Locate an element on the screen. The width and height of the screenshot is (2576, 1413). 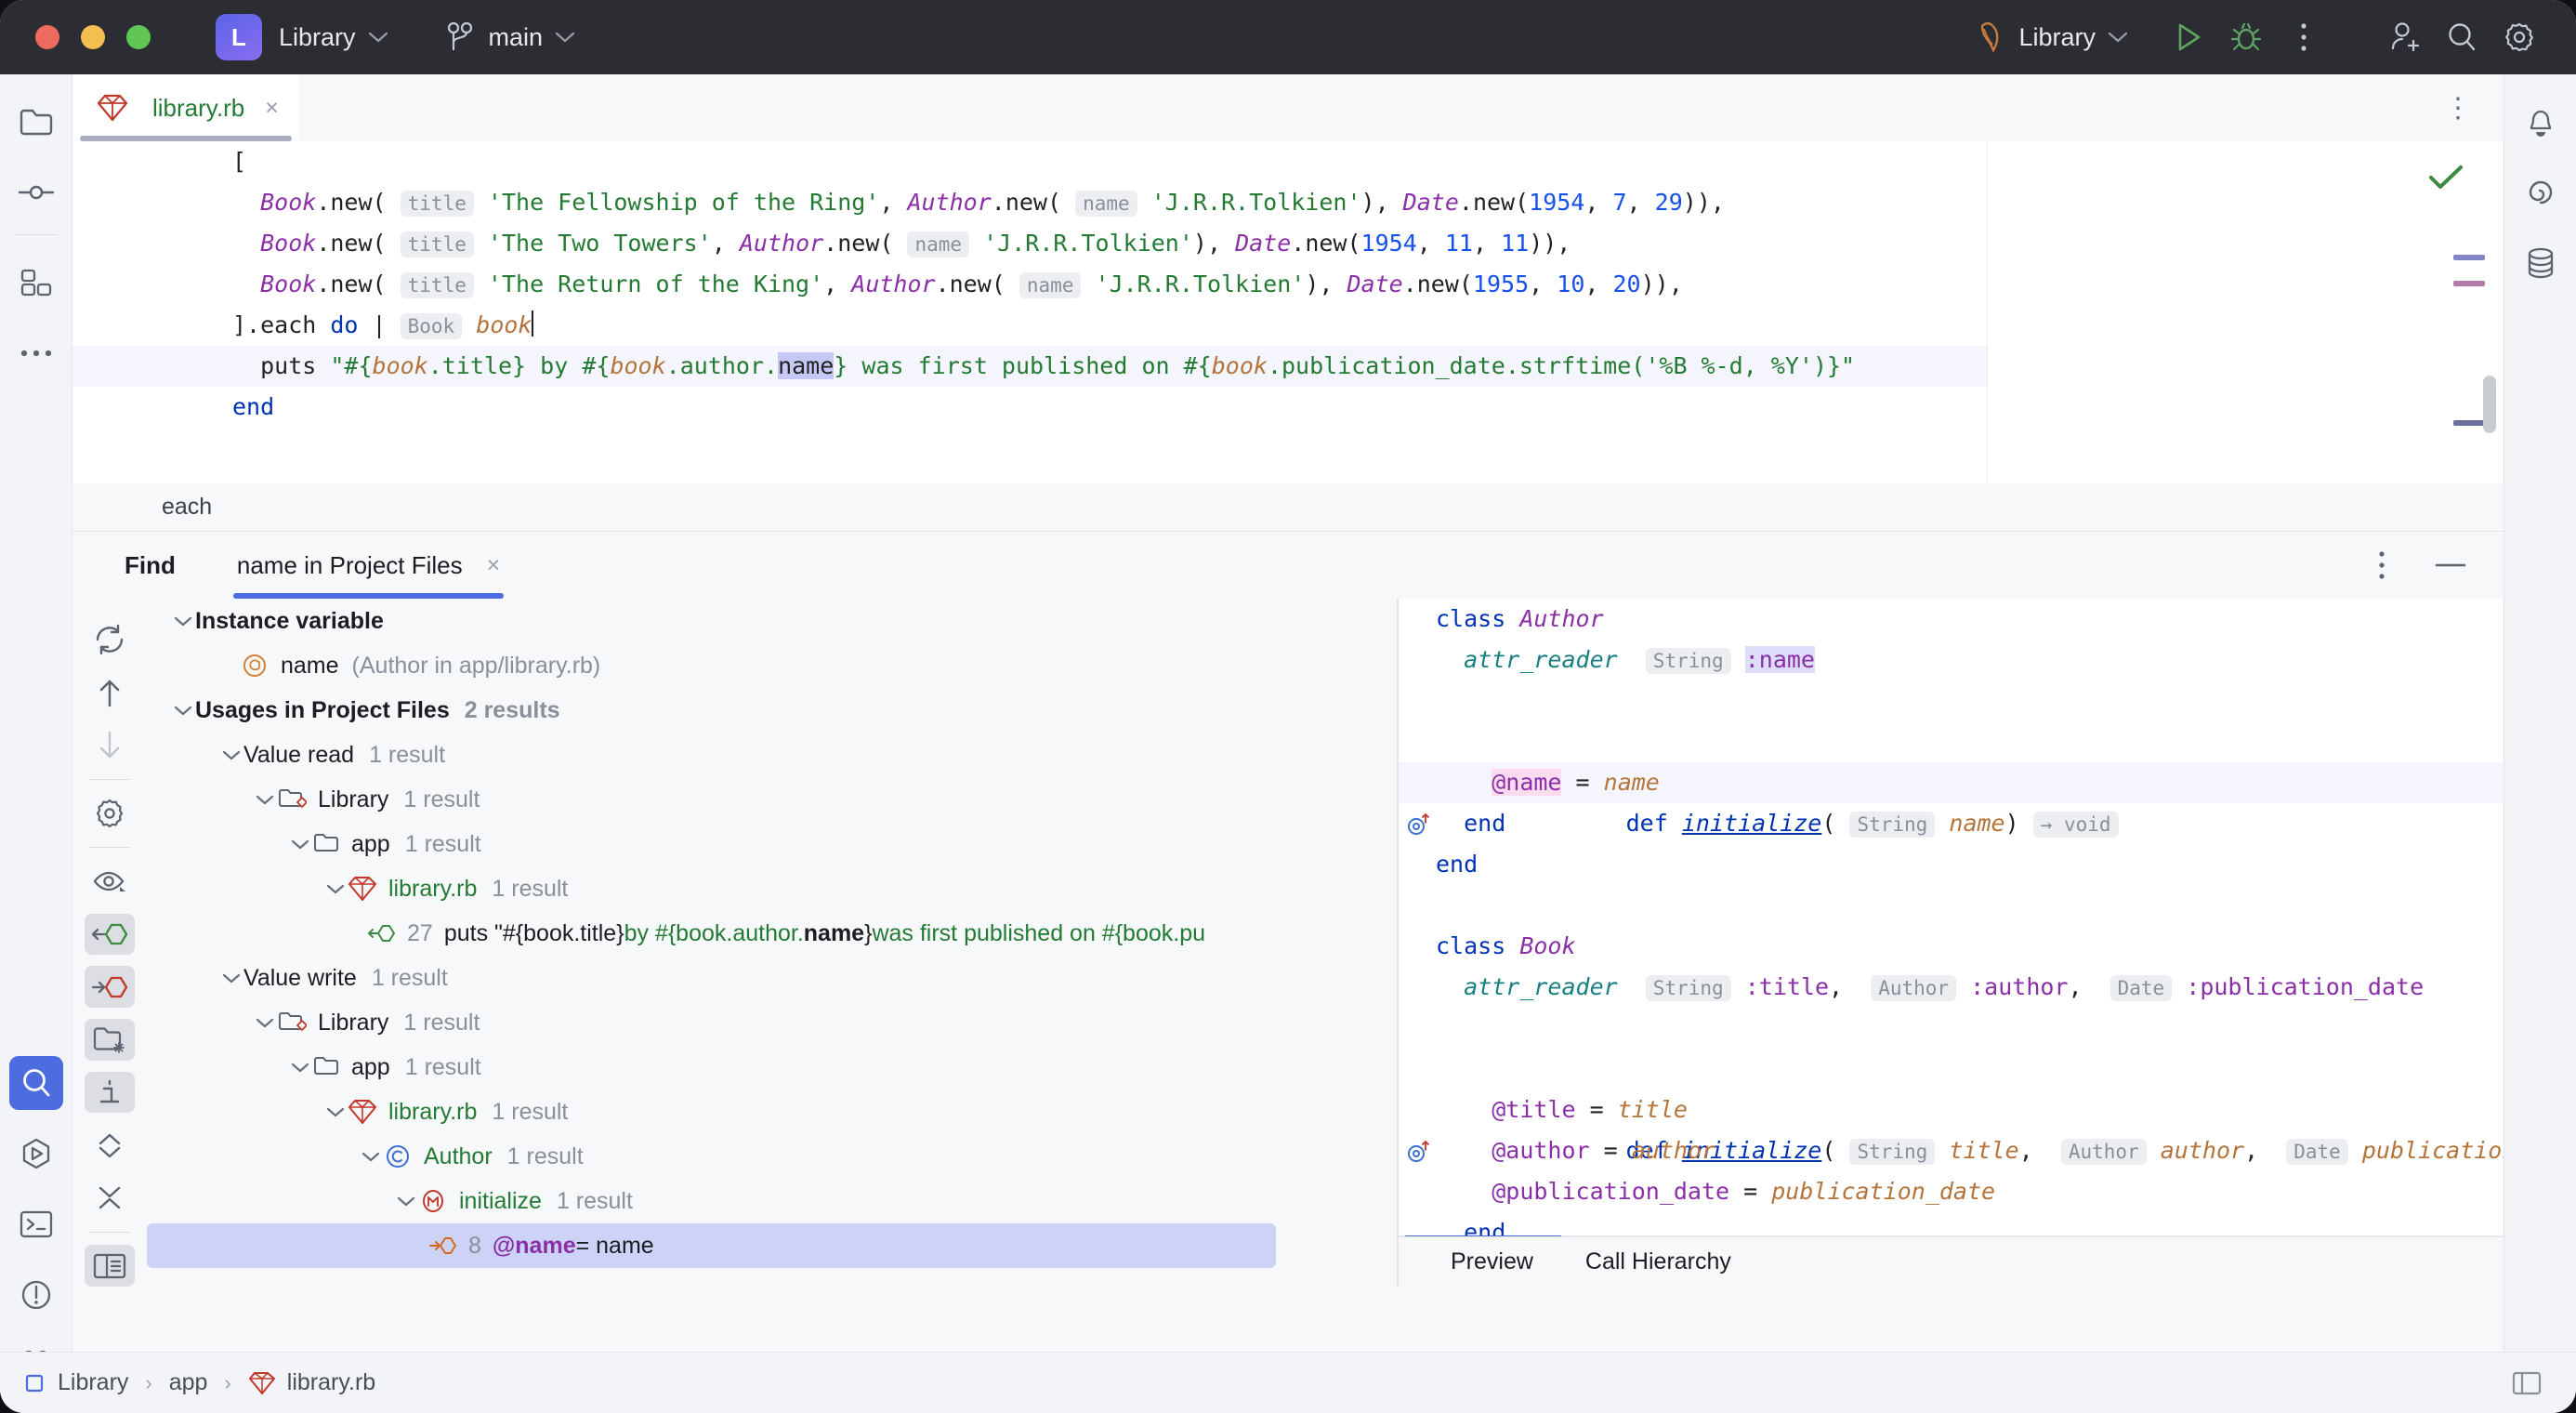
value-read-filter-icon is located at coordinates (110, 934).